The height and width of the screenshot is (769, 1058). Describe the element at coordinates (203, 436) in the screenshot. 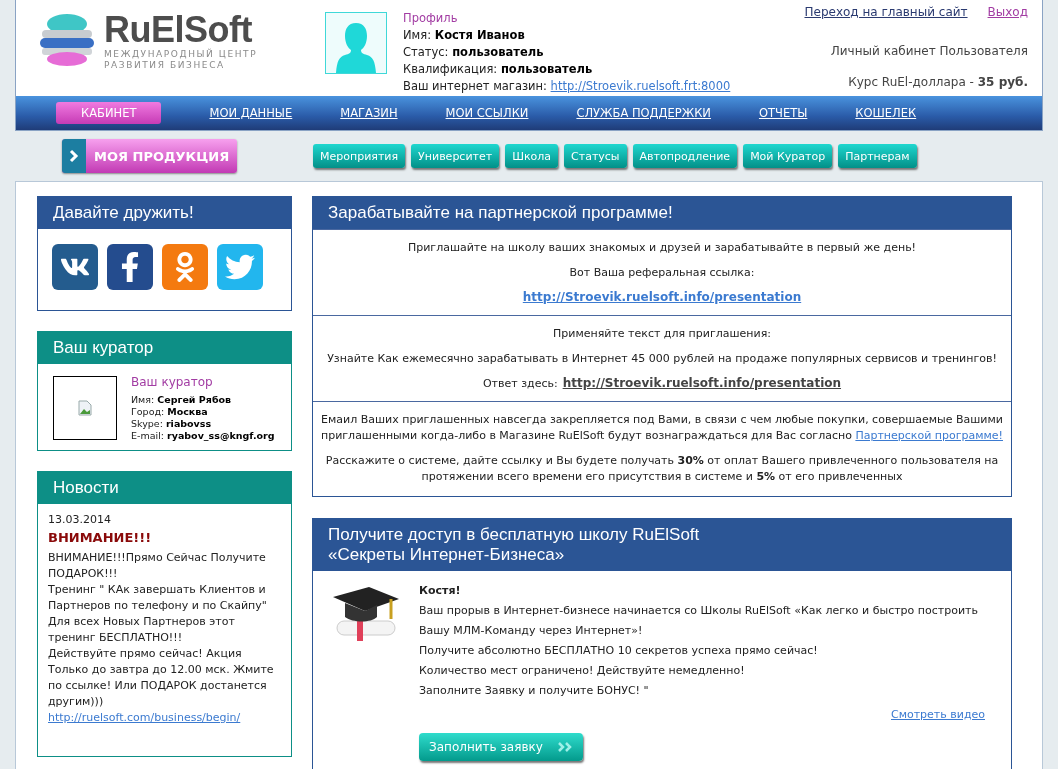

I see `curator-field: E-mail: ryabov_ss@kngf.org` at that location.